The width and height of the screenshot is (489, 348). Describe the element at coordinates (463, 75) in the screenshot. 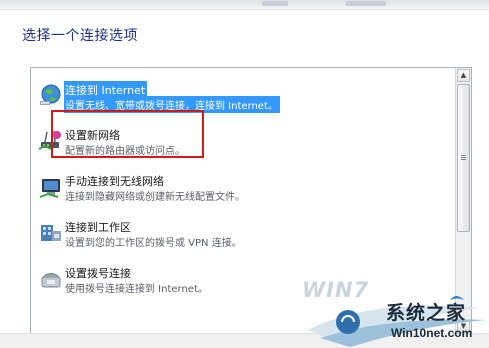

I see `scroll-up-button: ▲` at that location.